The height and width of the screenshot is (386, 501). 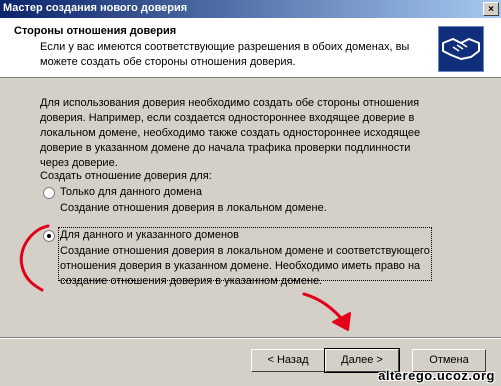 What do you see at coordinates (436, 375) in the screenshot?
I see `watermark: alterego.ucoz.org` at bounding box center [436, 375].